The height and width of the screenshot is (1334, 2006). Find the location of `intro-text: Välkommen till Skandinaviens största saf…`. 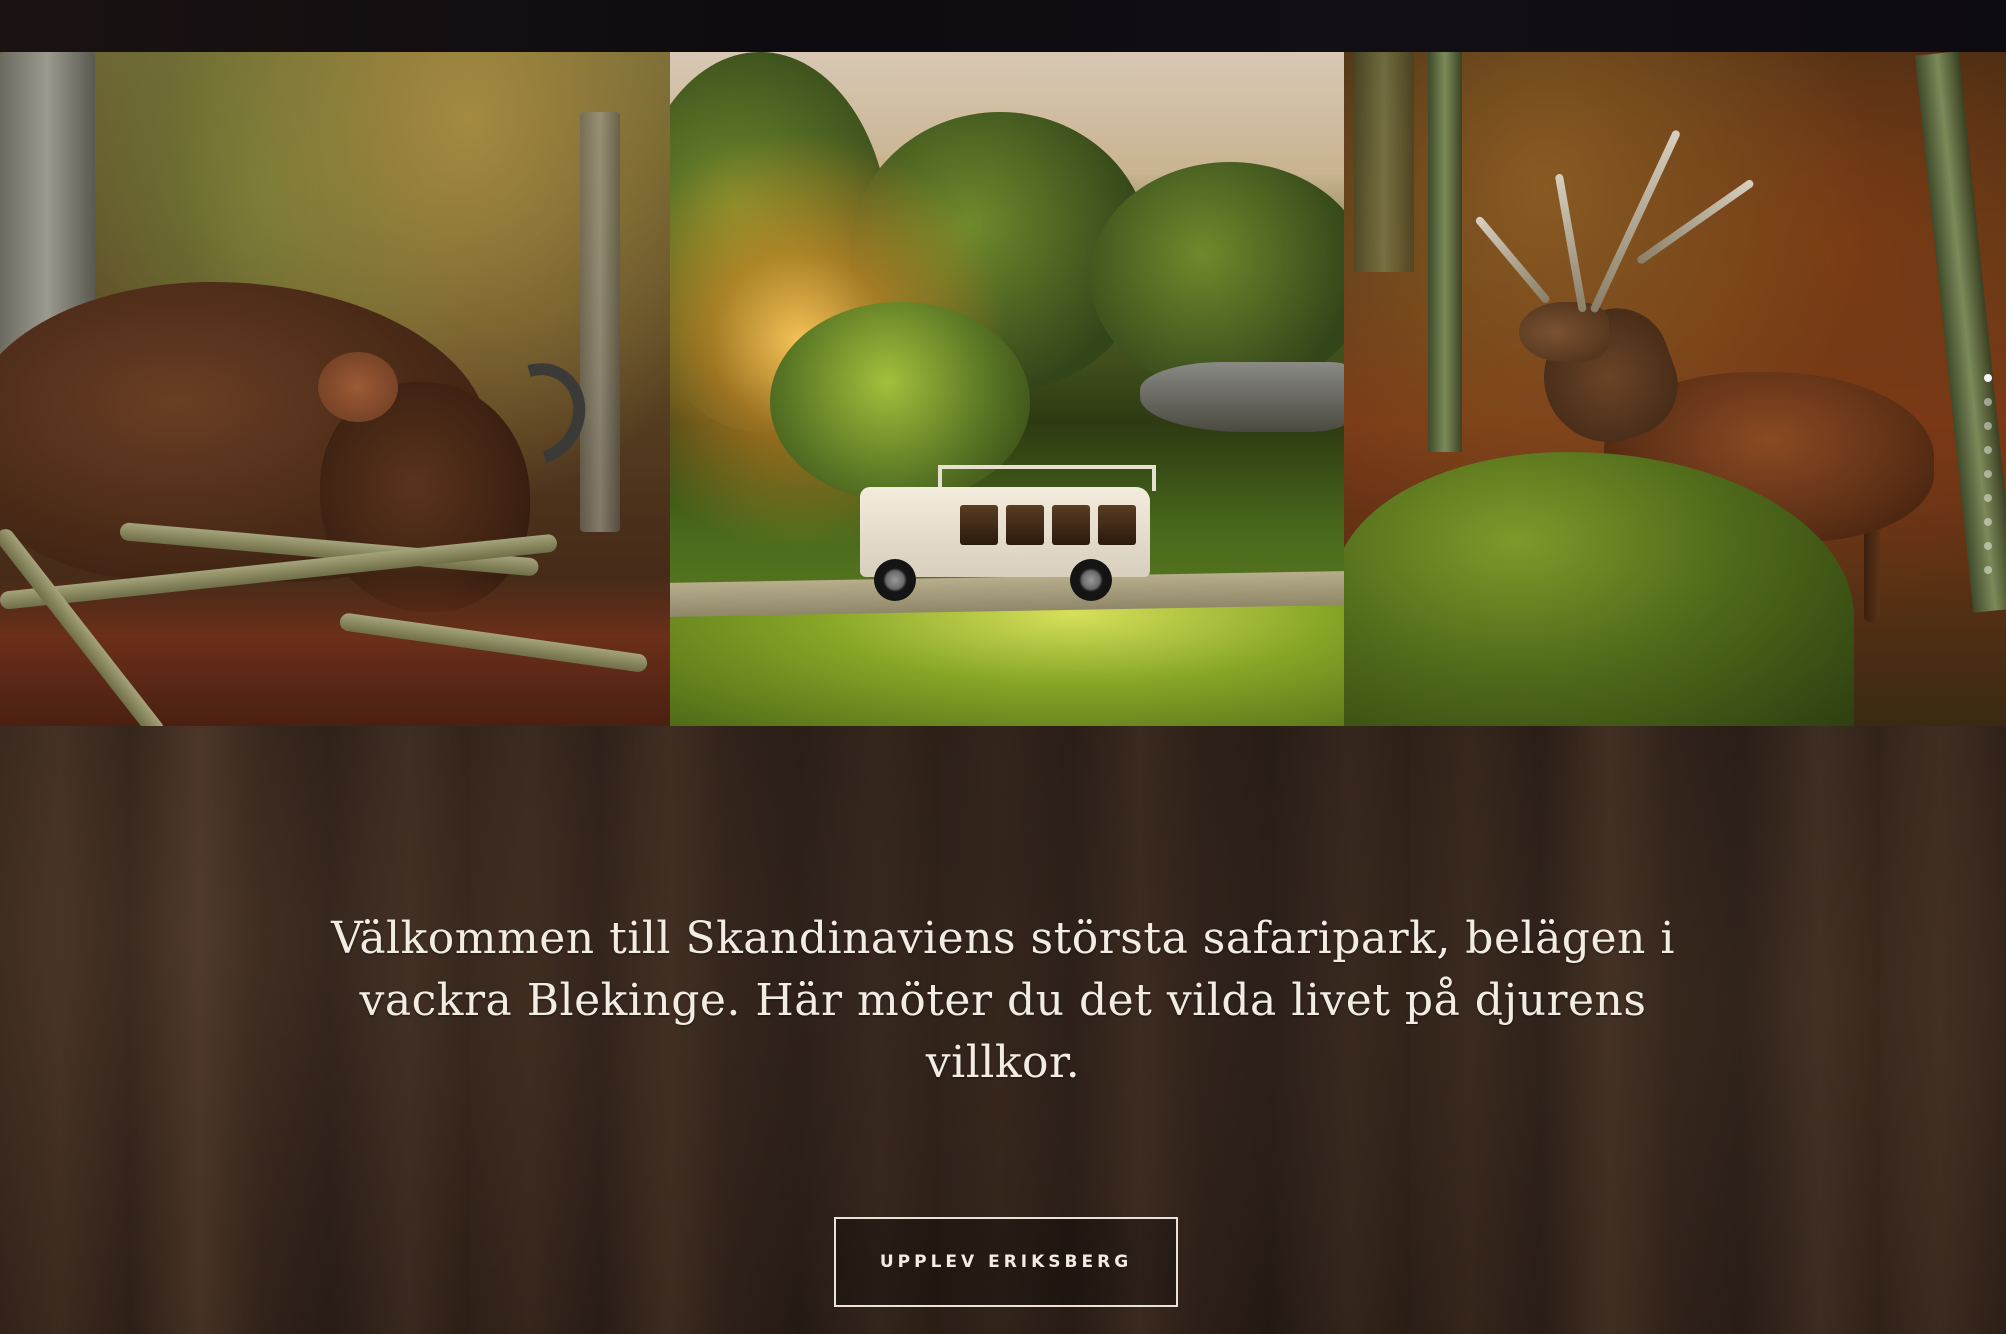

intro-text: Välkommen till Skandinaviens största saf… is located at coordinates (1003, 1000).